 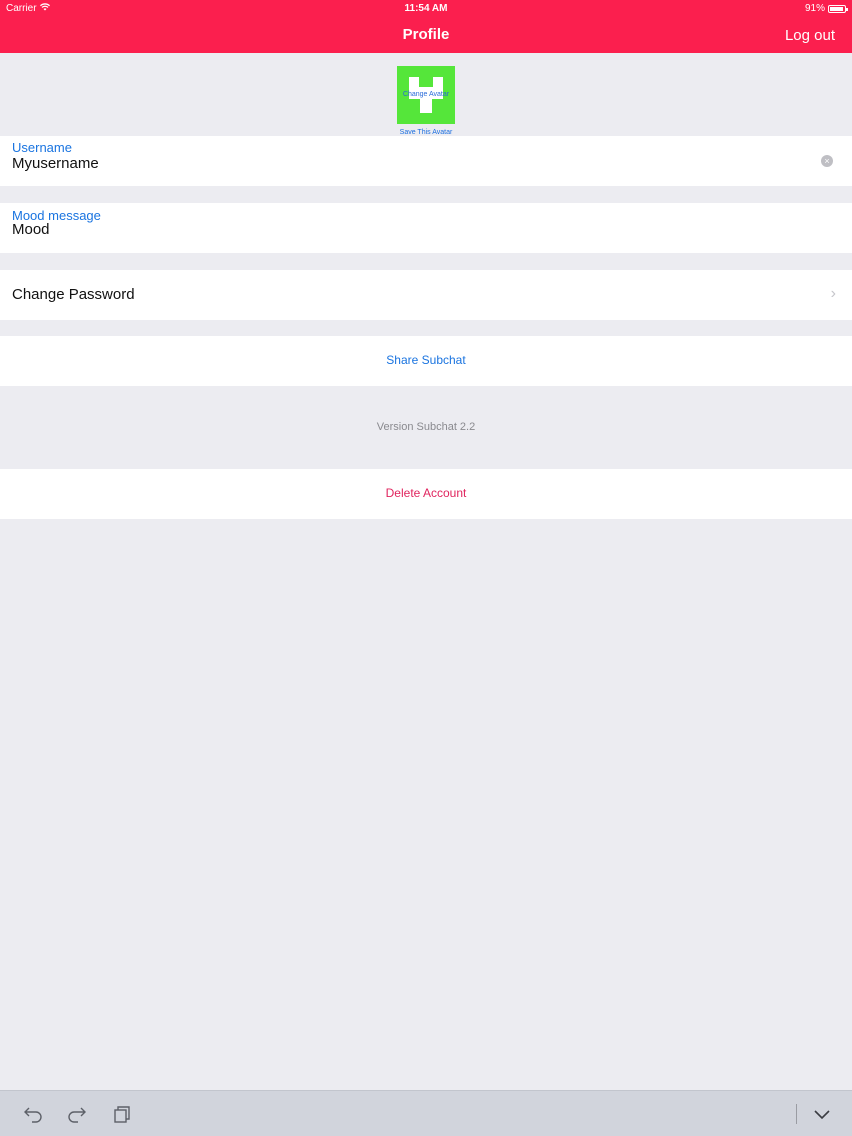 I want to click on toolbar-divider, so click(x=796, y=1114).